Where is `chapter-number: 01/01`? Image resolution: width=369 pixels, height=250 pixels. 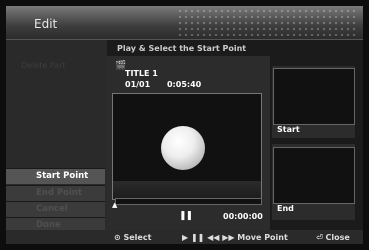 chapter-number: 01/01 is located at coordinates (138, 84).